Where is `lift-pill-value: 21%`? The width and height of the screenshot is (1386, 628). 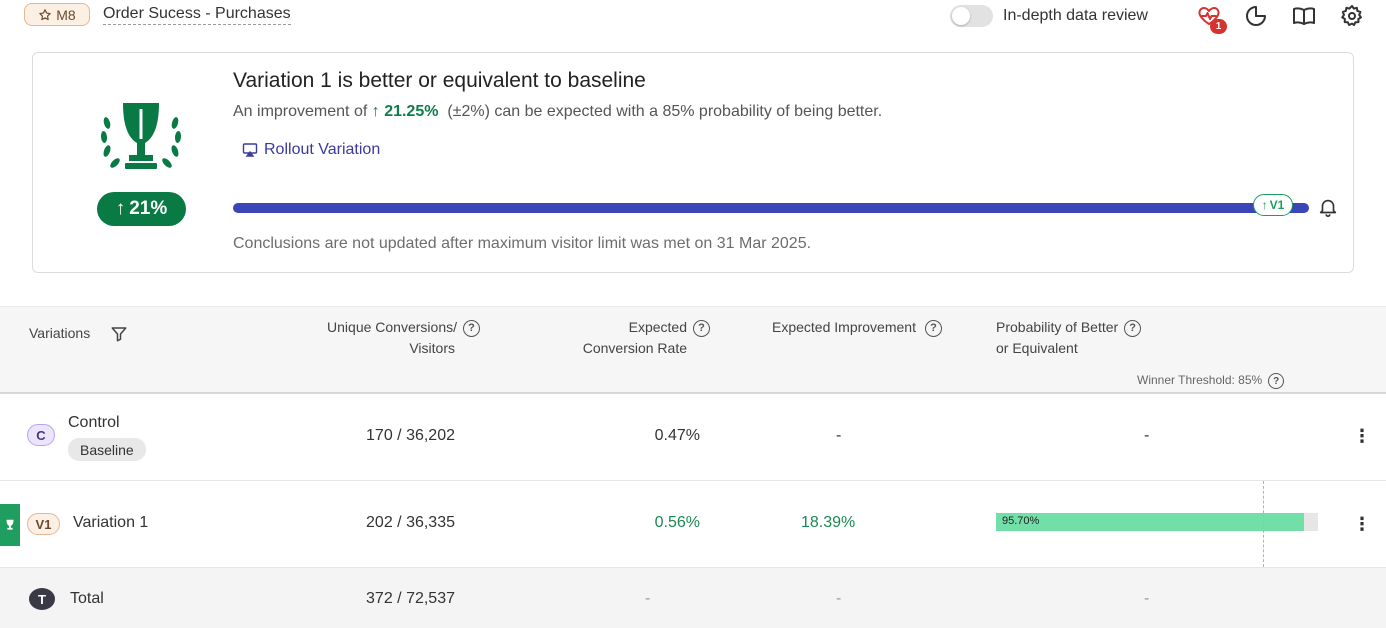 lift-pill-value: 21% is located at coordinates (148, 208).